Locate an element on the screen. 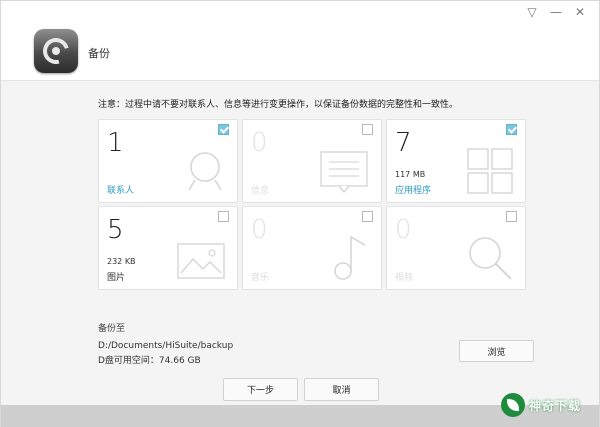  tile-video: 0 视频 is located at coordinates (456, 248).